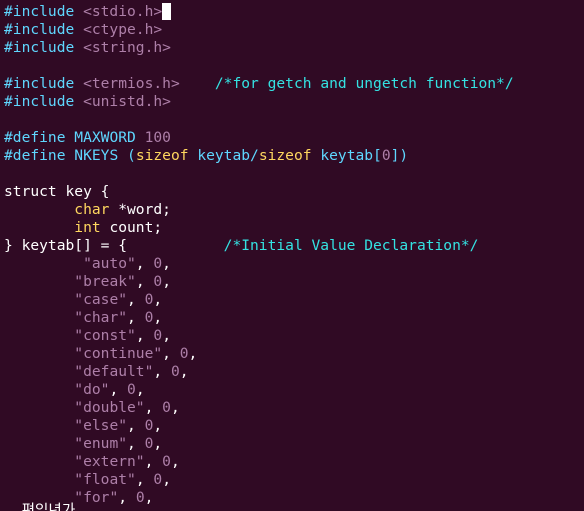 The width and height of the screenshot is (584, 511). I want to click on text-cursor, so click(167, 11).